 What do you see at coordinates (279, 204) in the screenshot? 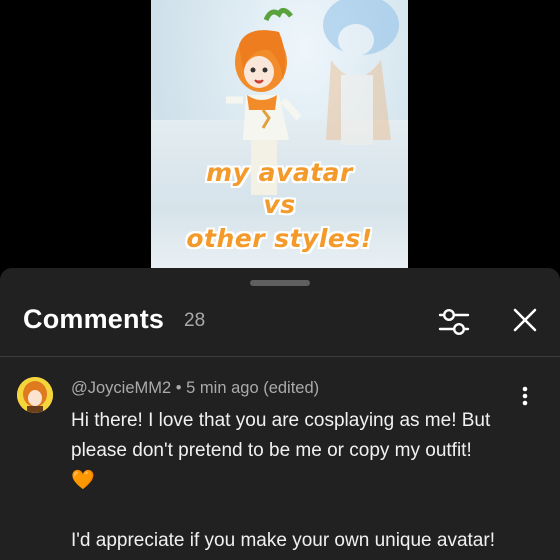
I see `overlay-line-2: vs` at bounding box center [279, 204].